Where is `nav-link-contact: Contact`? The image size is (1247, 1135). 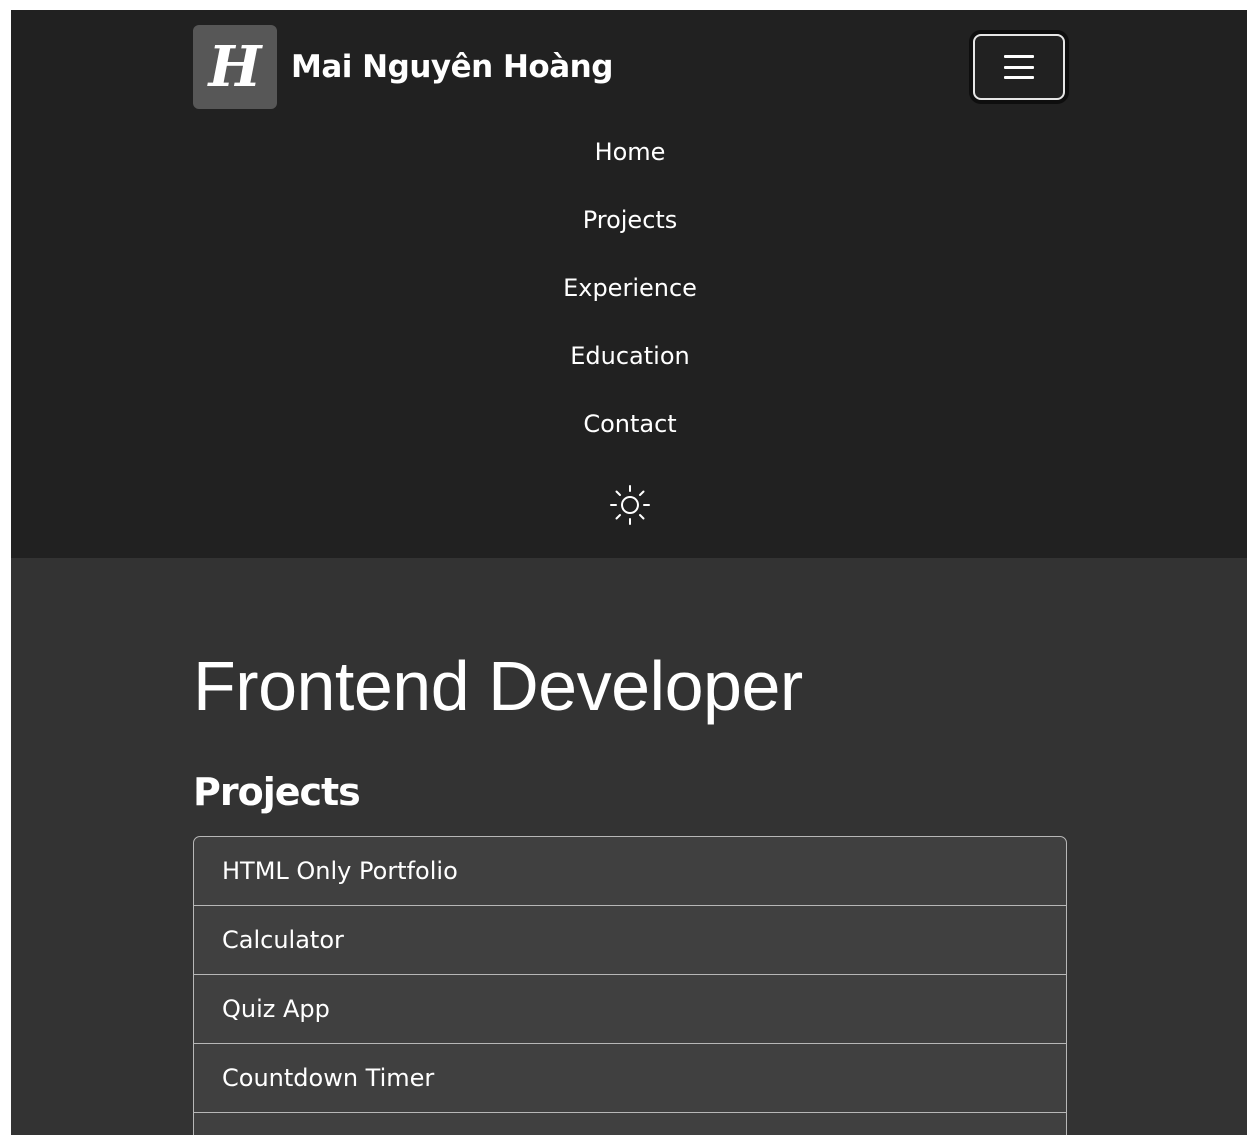 nav-link-contact: Contact is located at coordinates (629, 424).